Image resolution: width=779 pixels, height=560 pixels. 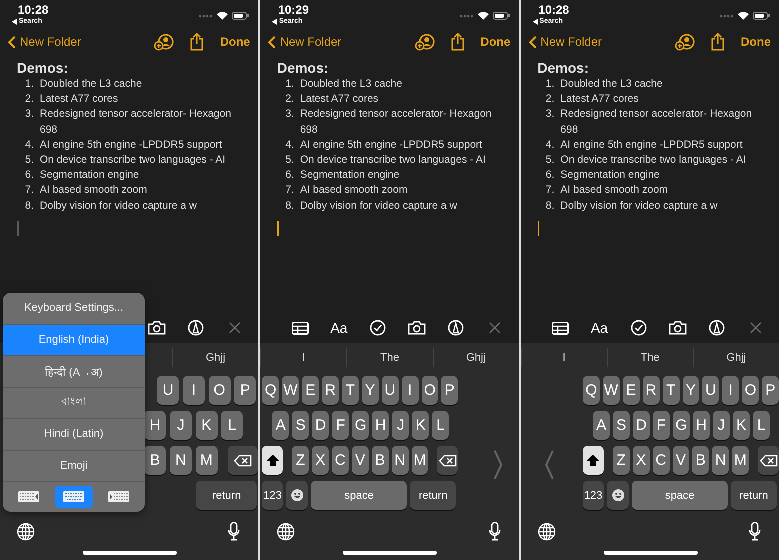 What do you see at coordinates (74, 466) in the screenshot?
I see `menu-item: Emoji` at bounding box center [74, 466].